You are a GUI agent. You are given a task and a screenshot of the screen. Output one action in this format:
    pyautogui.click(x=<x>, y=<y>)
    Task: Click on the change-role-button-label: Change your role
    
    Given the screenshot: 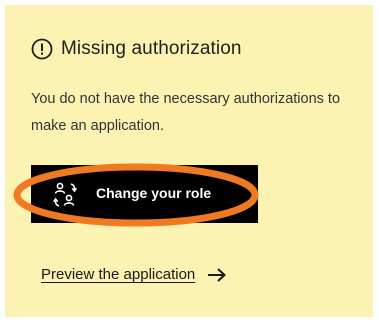 What is the action you would take?
    pyautogui.click(x=154, y=193)
    